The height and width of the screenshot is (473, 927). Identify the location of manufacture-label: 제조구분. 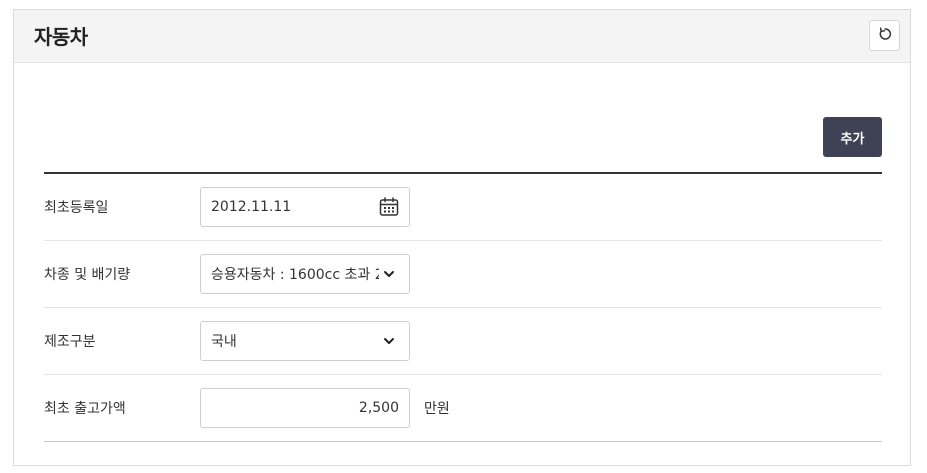
(70, 342).